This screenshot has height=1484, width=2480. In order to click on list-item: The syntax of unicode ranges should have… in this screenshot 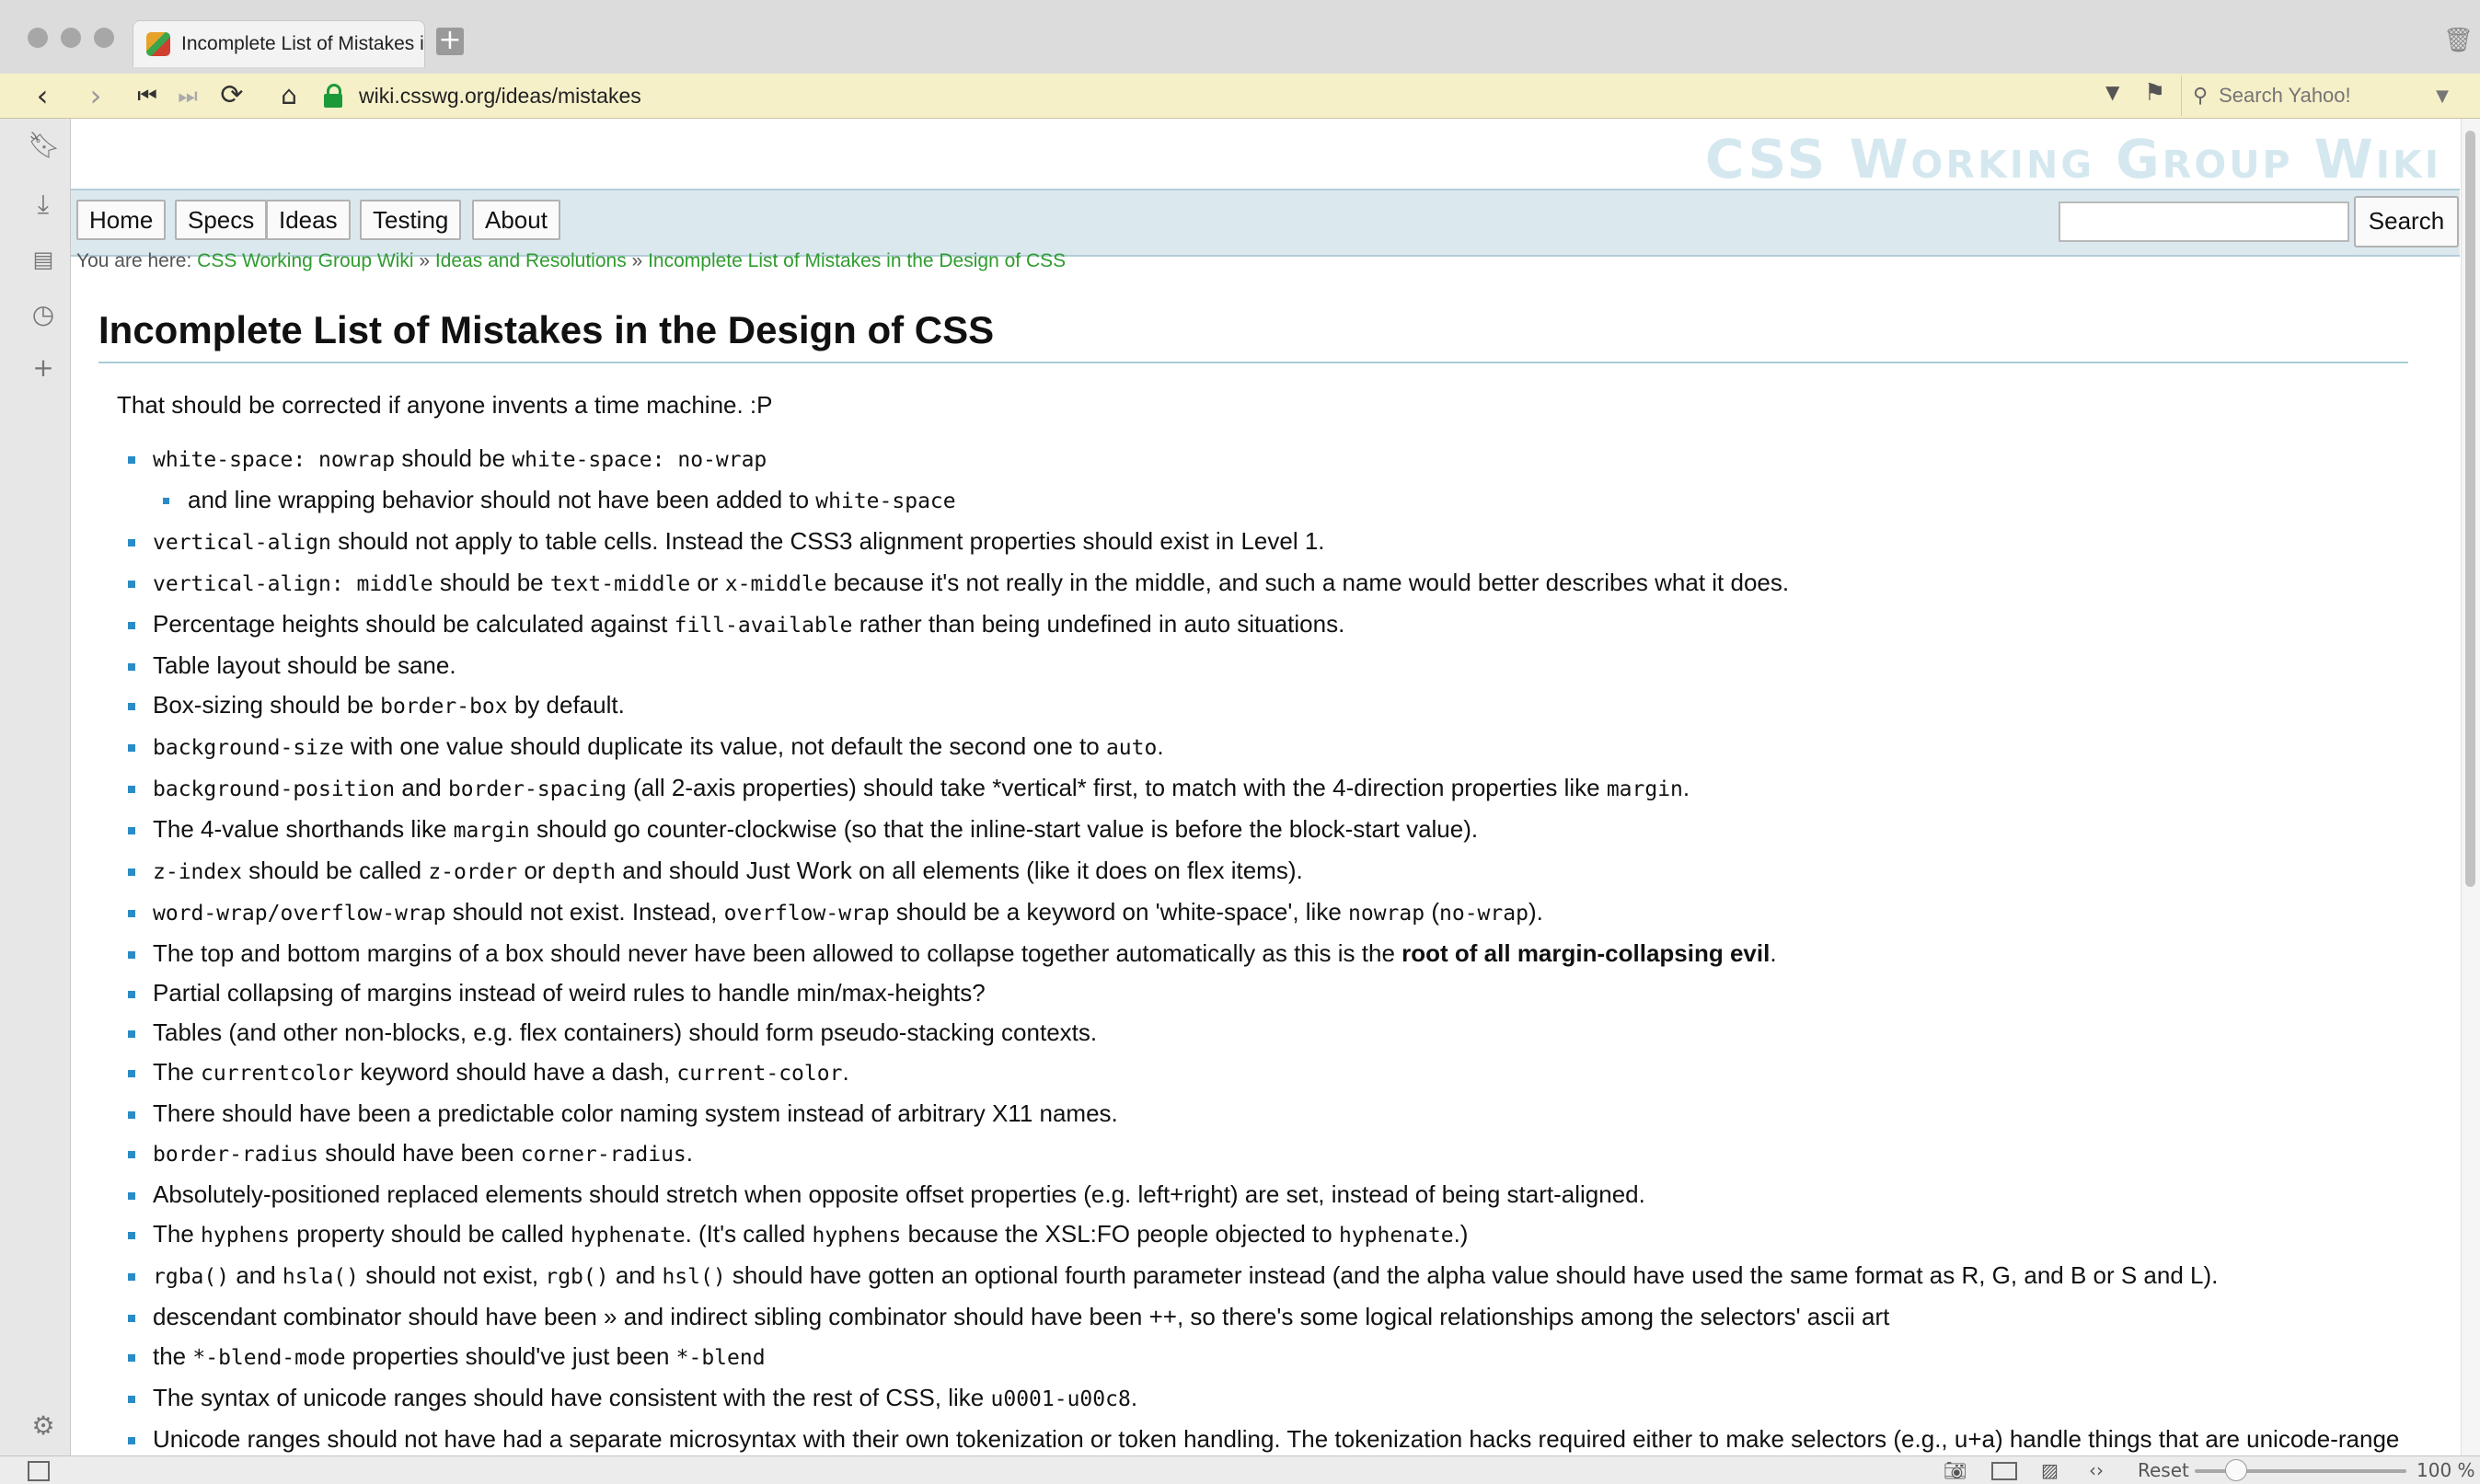, I will do `click(1273, 1399)`.